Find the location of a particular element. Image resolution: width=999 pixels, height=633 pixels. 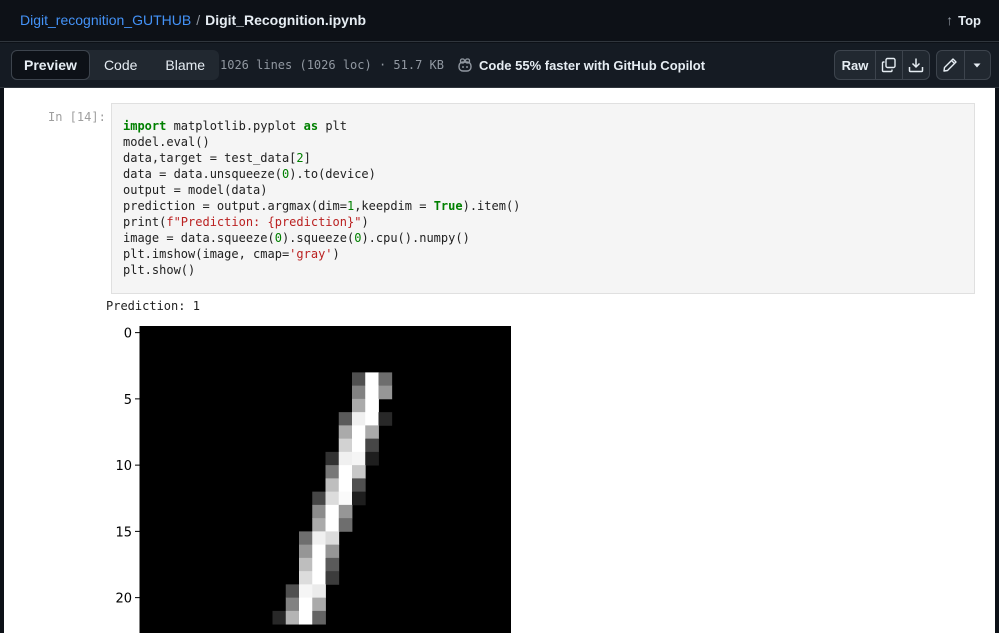

breadcrumb-file-name: Digit_Recognition.ipynb is located at coordinates (286, 20).